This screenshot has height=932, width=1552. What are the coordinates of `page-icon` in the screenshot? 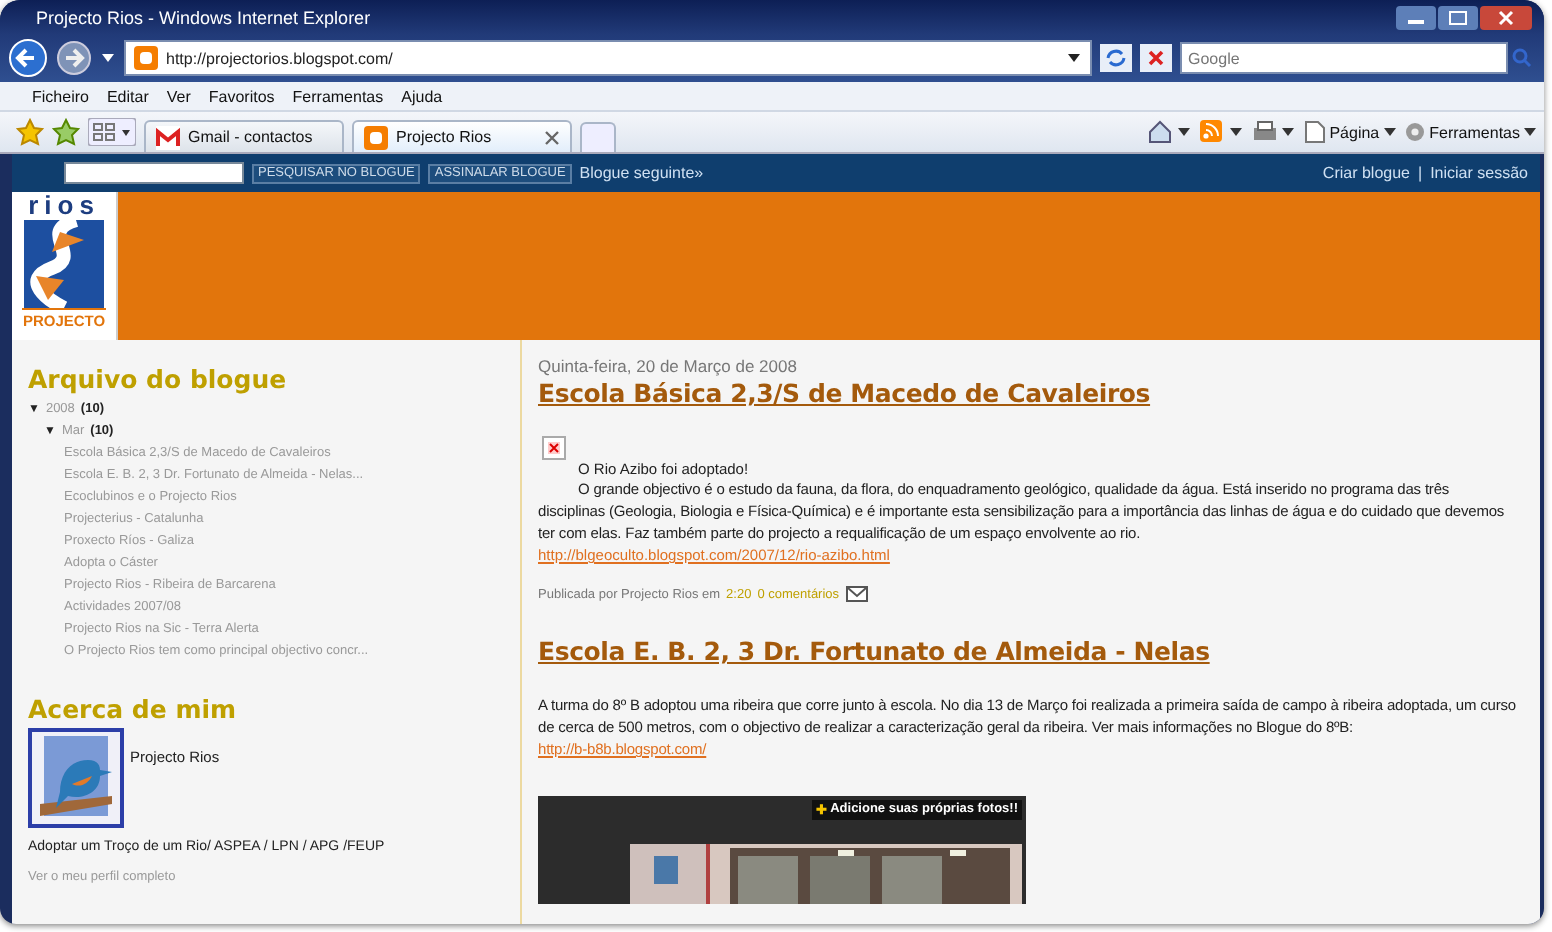 It's located at (1314, 132).